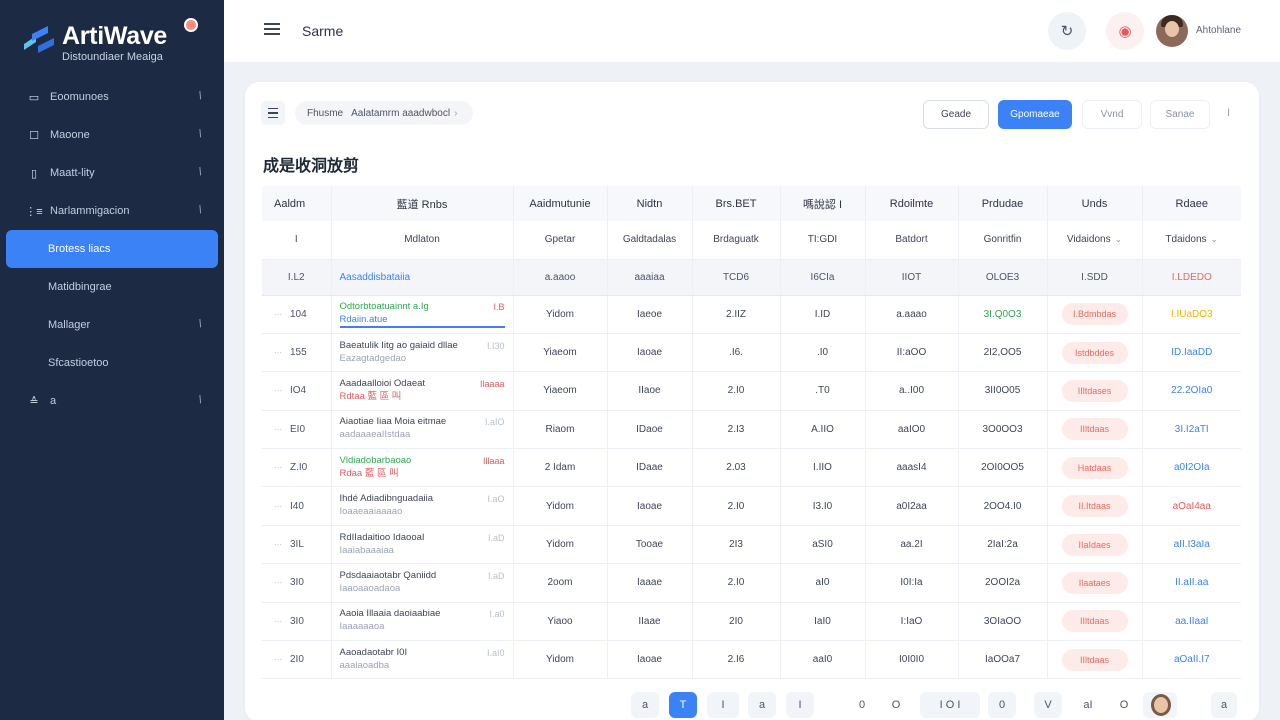  Describe the element at coordinates (112, 249) in the screenshot. I see `sidebar-item-4: Brotess liacs` at that location.